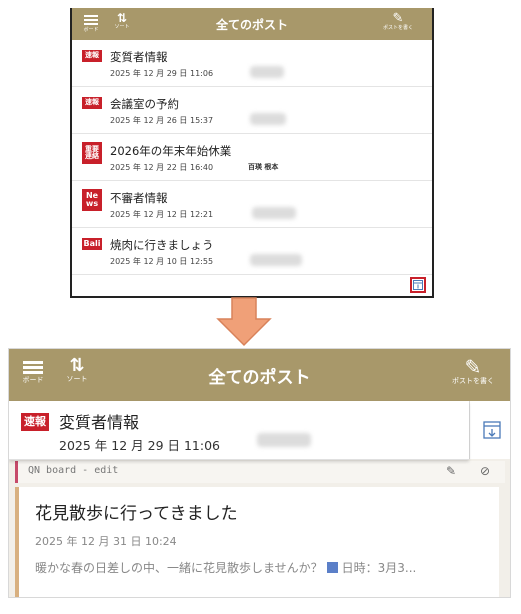 This screenshot has width=521, height=614. What do you see at coordinates (259, 378) in the screenshot?
I see `page-title: 全てのポスト` at bounding box center [259, 378].